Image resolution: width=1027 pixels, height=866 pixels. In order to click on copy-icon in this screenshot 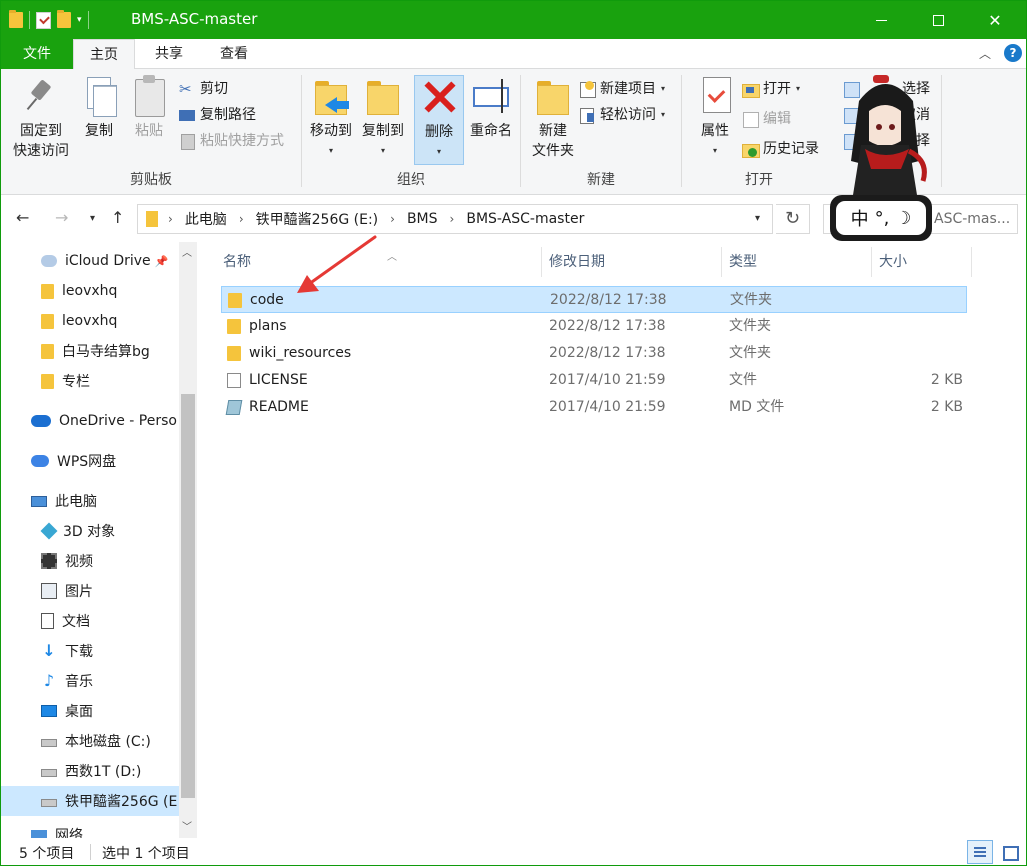, I will do `click(99, 96)`.